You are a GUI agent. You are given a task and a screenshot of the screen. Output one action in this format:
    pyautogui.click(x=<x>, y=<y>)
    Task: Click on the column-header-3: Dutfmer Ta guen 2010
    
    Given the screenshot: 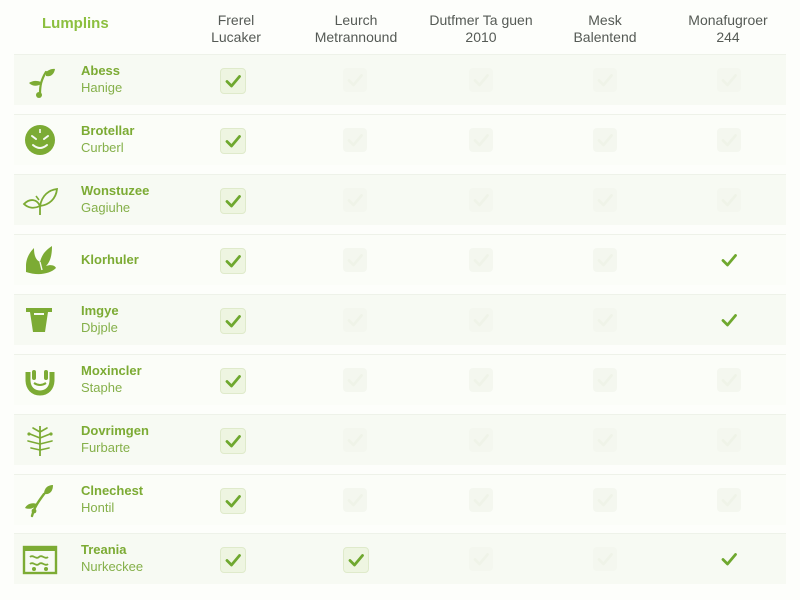 What is the action you would take?
    pyautogui.click(x=481, y=29)
    